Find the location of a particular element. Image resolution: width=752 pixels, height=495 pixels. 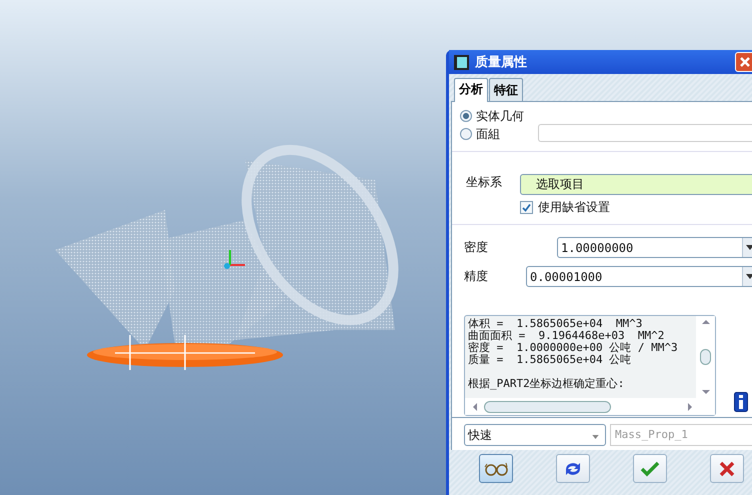

checkbox-label: 使用缺省设置 is located at coordinates (574, 207).